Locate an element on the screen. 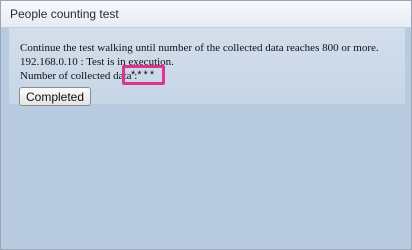  collected-data-value: **** is located at coordinates (144, 75).